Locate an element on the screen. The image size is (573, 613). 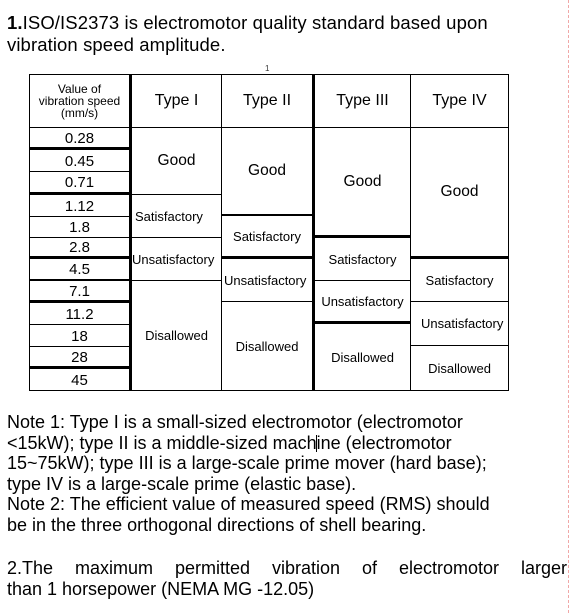
page-margin-guide is located at coordinates (568, 306).